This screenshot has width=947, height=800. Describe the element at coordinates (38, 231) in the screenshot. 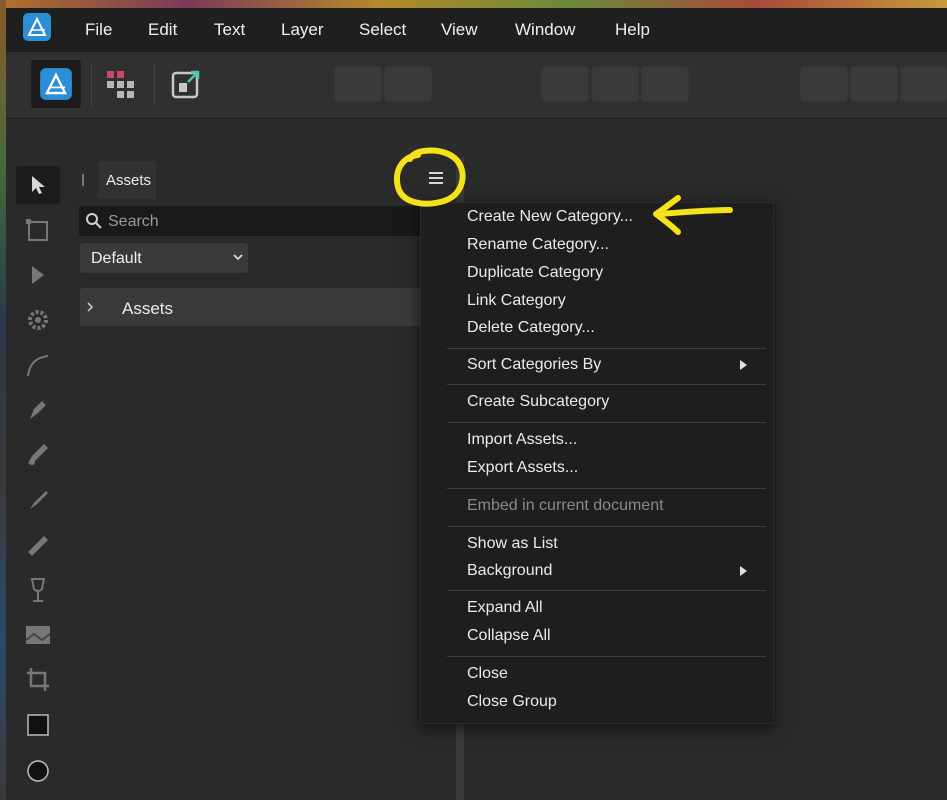

I see `artboard-tool-icon` at that location.